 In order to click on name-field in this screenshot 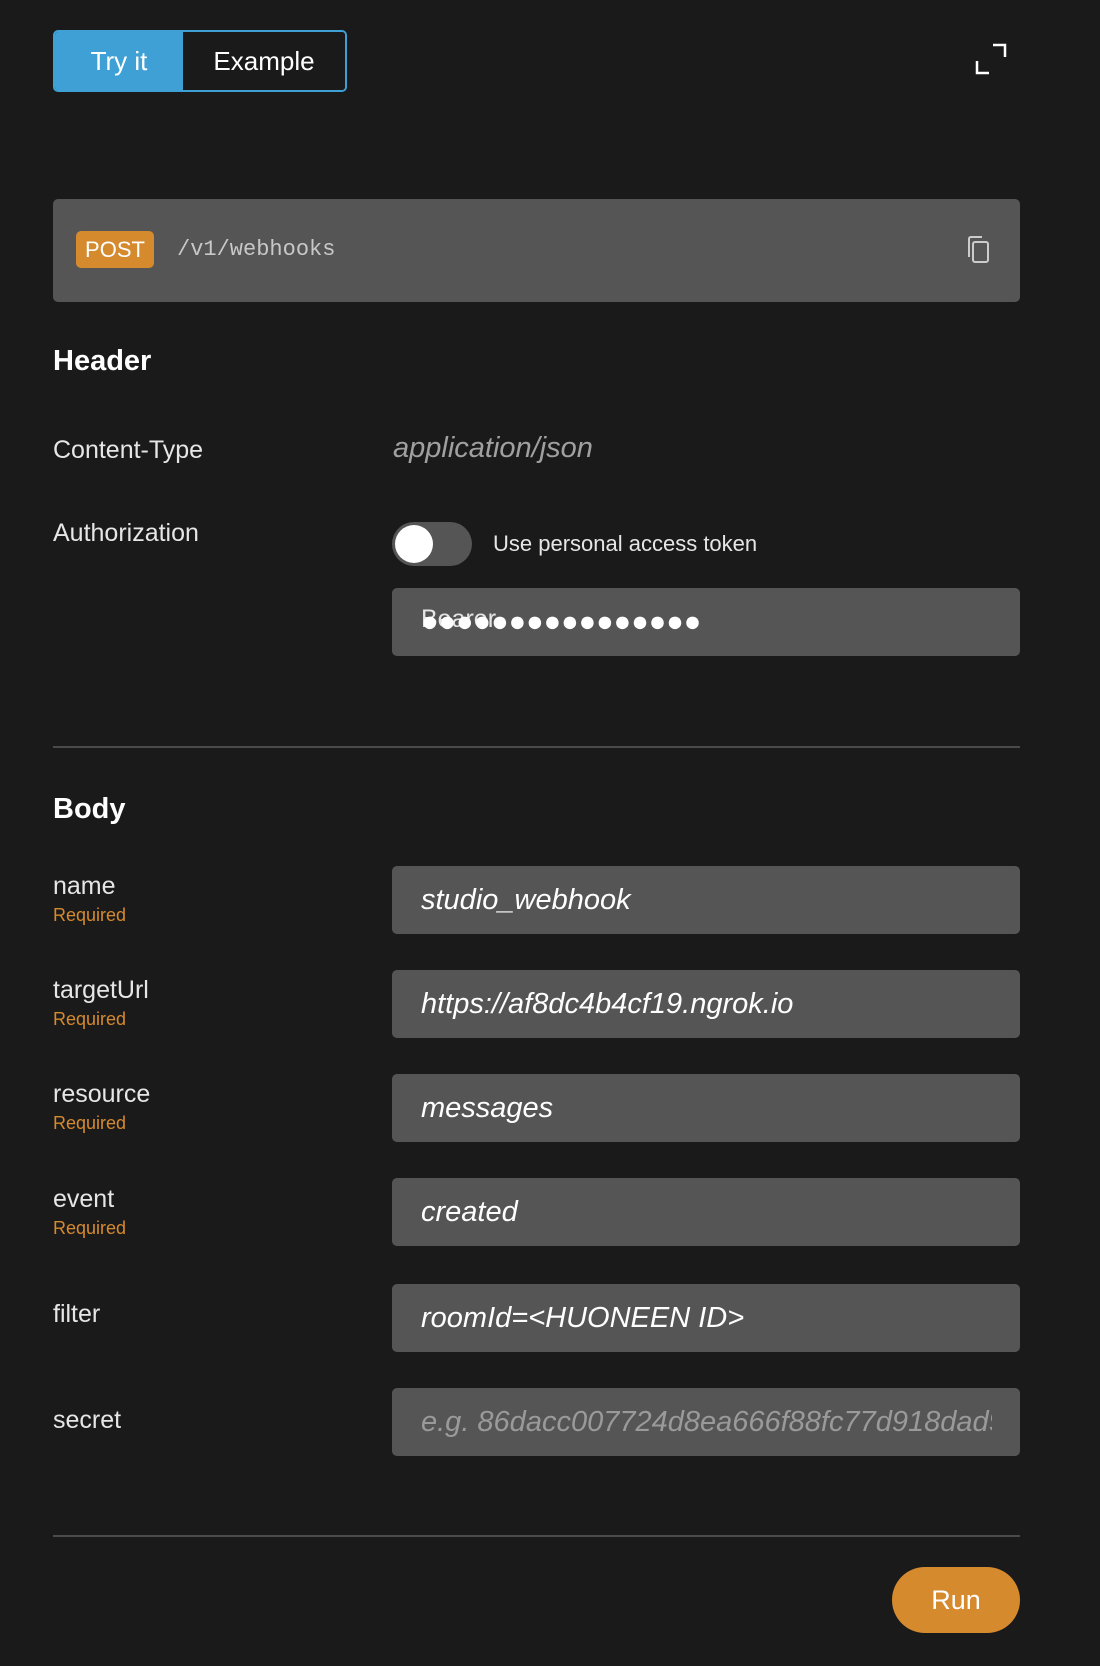, I will do `click(706, 900)`.